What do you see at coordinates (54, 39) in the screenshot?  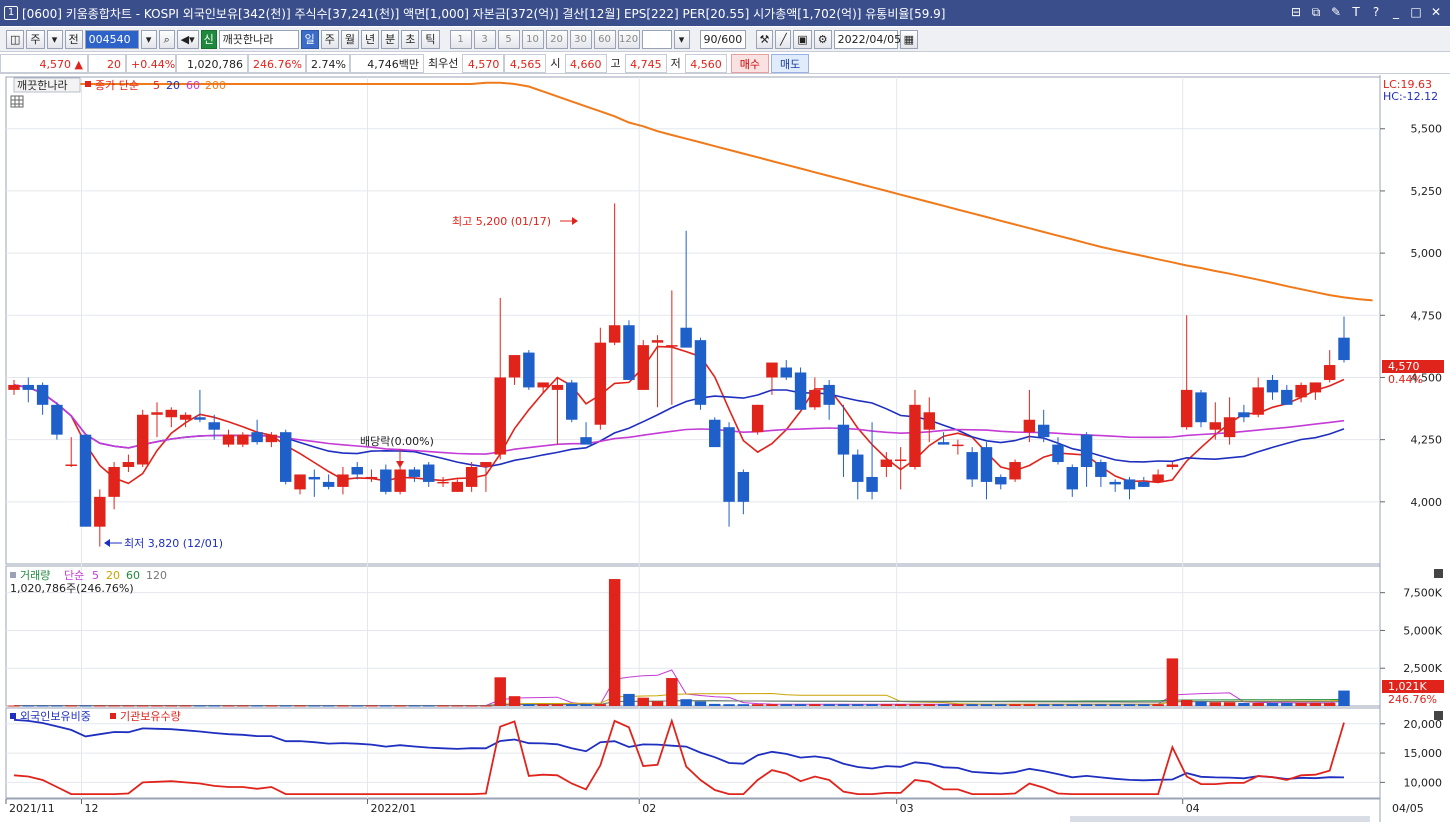 I see `chevron-down-icon: ▾` at bounding box center [54, 39].